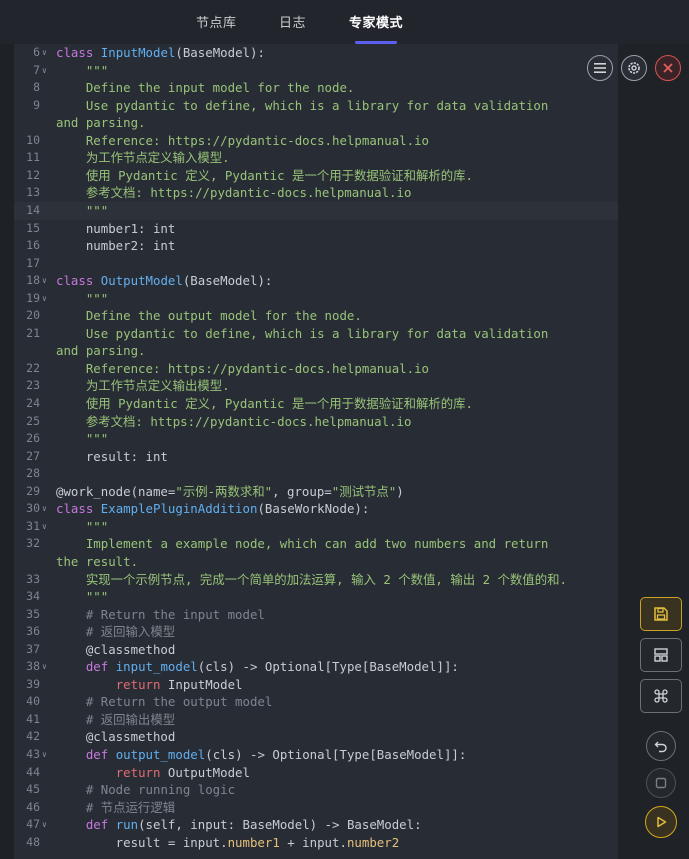  Describe the element at coordinates (316, 685) in the screenshot. I see `code-line: 39 return InputModel` at that location.